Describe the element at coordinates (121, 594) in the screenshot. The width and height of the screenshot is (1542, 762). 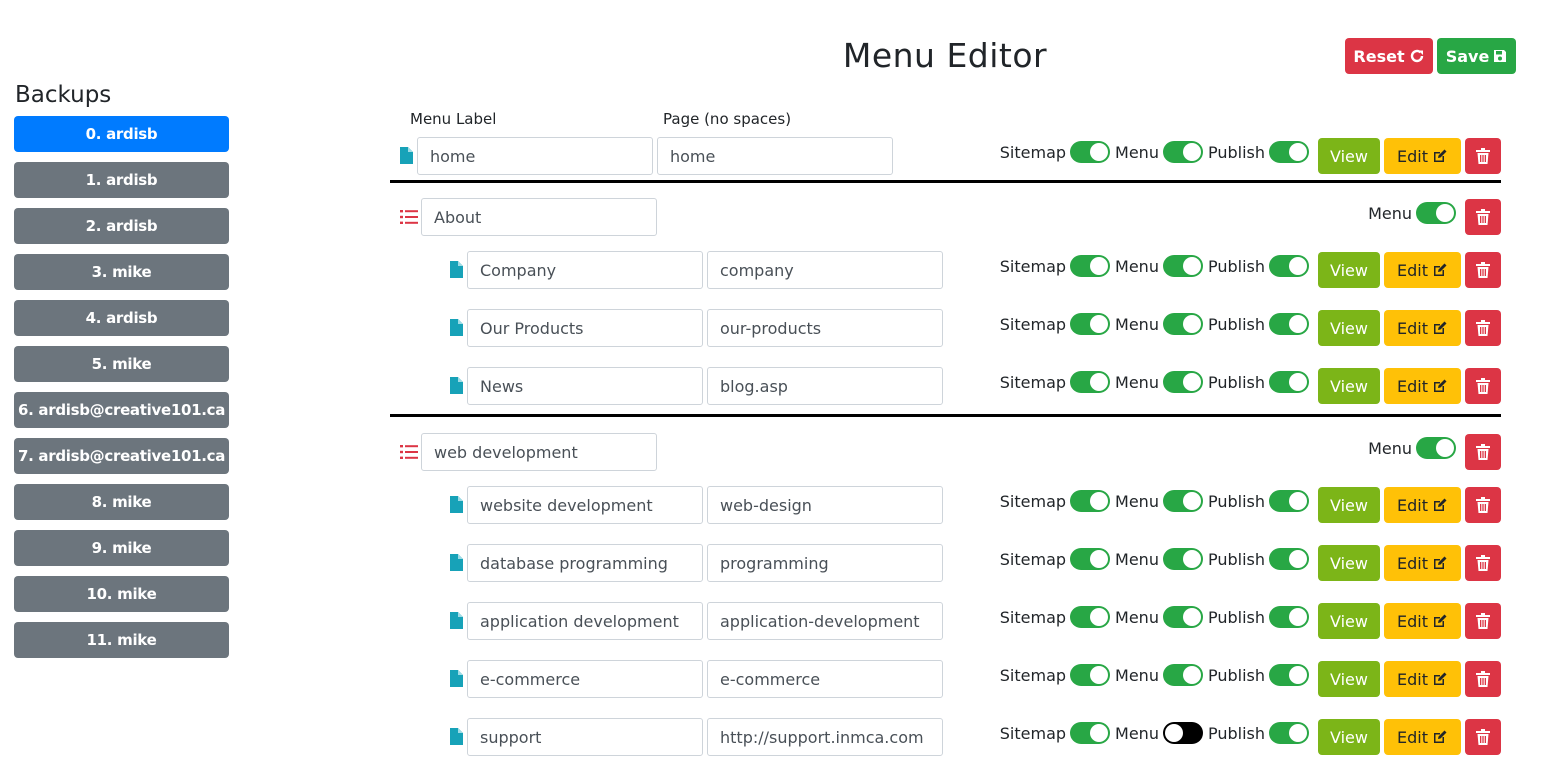
I see `backup-item: 10. mike` at that location.